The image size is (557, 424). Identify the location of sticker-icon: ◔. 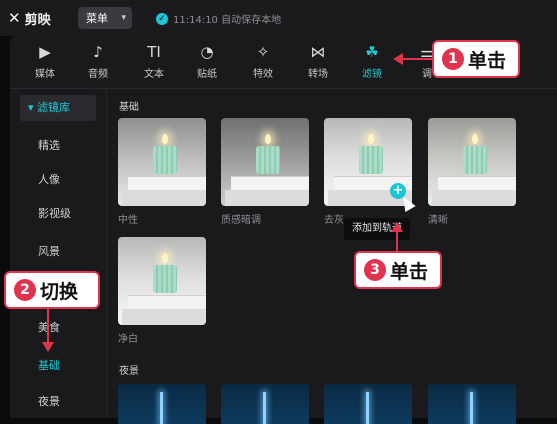
(207, 52).